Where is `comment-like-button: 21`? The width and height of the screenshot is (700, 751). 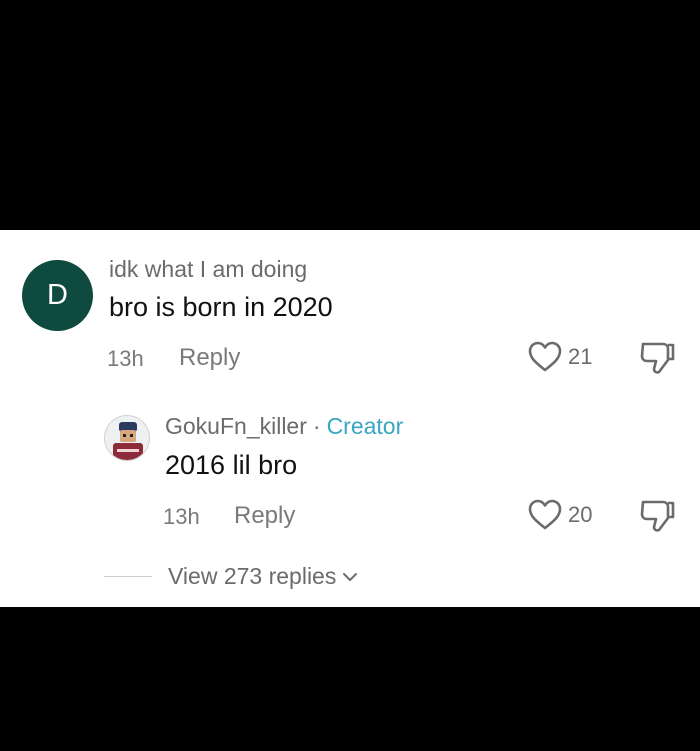
comment-like-button: 21 is located at coordinates (560, 357).